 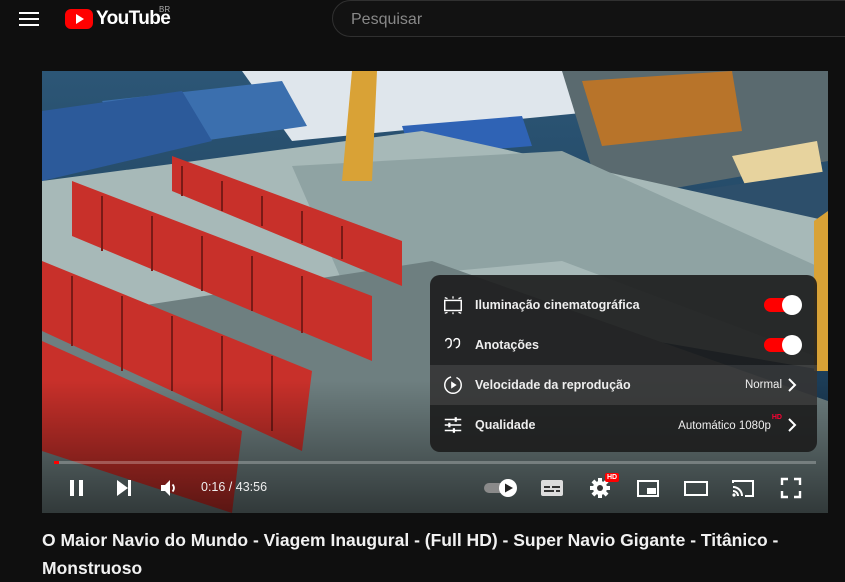 I want to click on ambient-mode-toggle, so click(x=783, y=305).